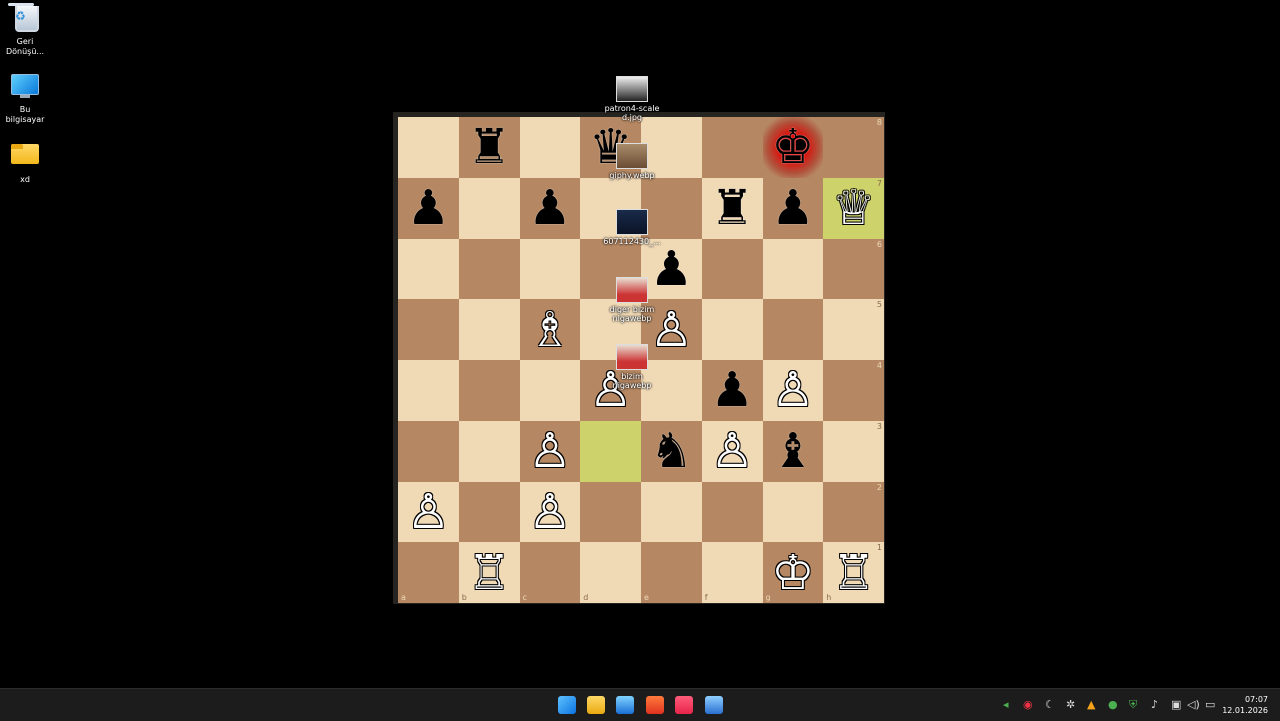  Describe the element at coordinates (610, 512) in the screenshot. I see `square-d2` at that location.